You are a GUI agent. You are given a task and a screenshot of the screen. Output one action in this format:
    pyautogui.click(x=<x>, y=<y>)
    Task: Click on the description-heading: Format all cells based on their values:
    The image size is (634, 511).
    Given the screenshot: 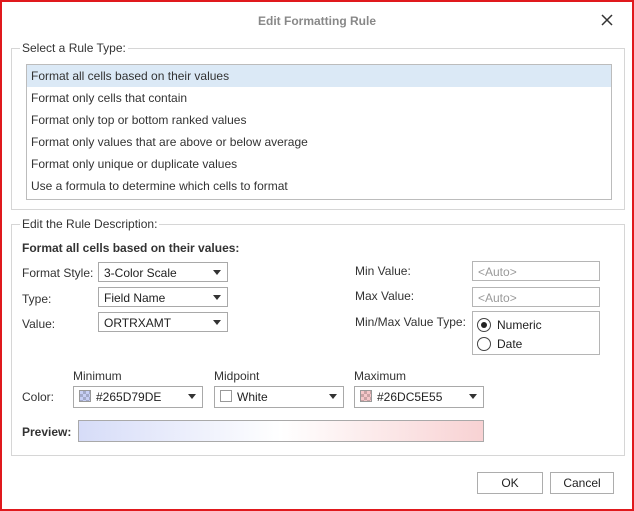 What is the action you would take?
    pyautogui.click(x=131, y=248)
    